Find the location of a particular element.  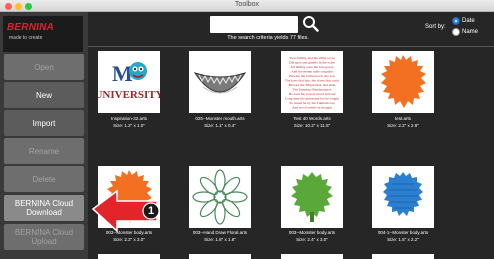

file-name: 004-1--Monster body.arts is located at coordinates (403, 232).